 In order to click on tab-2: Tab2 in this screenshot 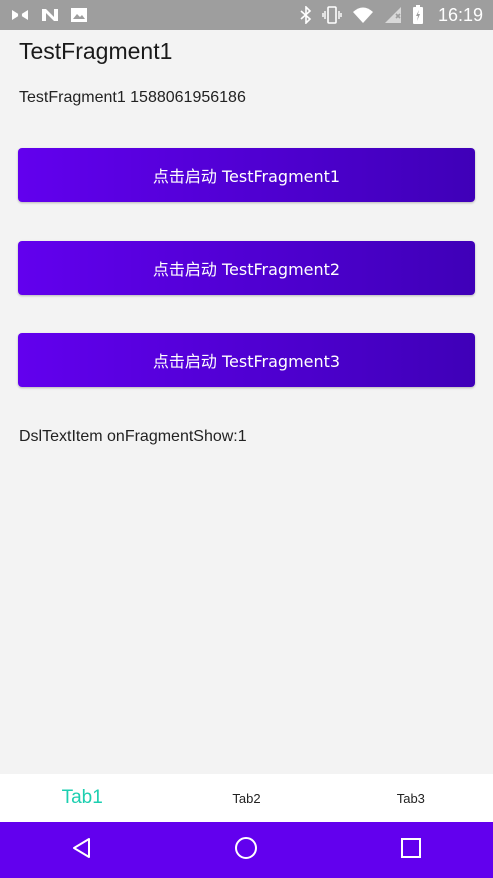, I will do `click(246, 798)`.